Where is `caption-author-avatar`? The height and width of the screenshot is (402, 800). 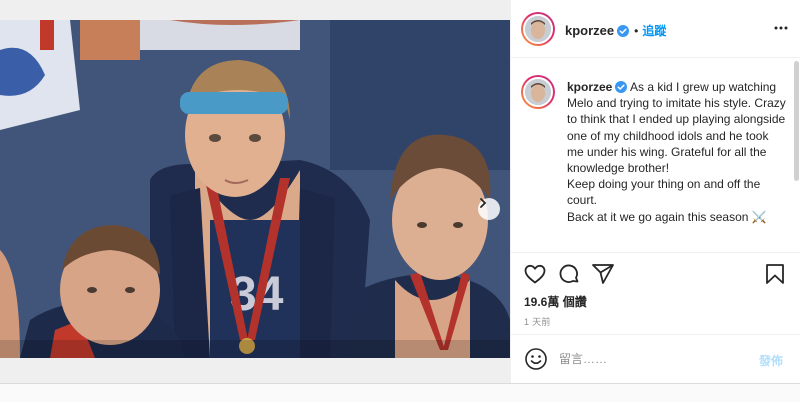 caption-author-avatar is located at coordinates (538, 92).